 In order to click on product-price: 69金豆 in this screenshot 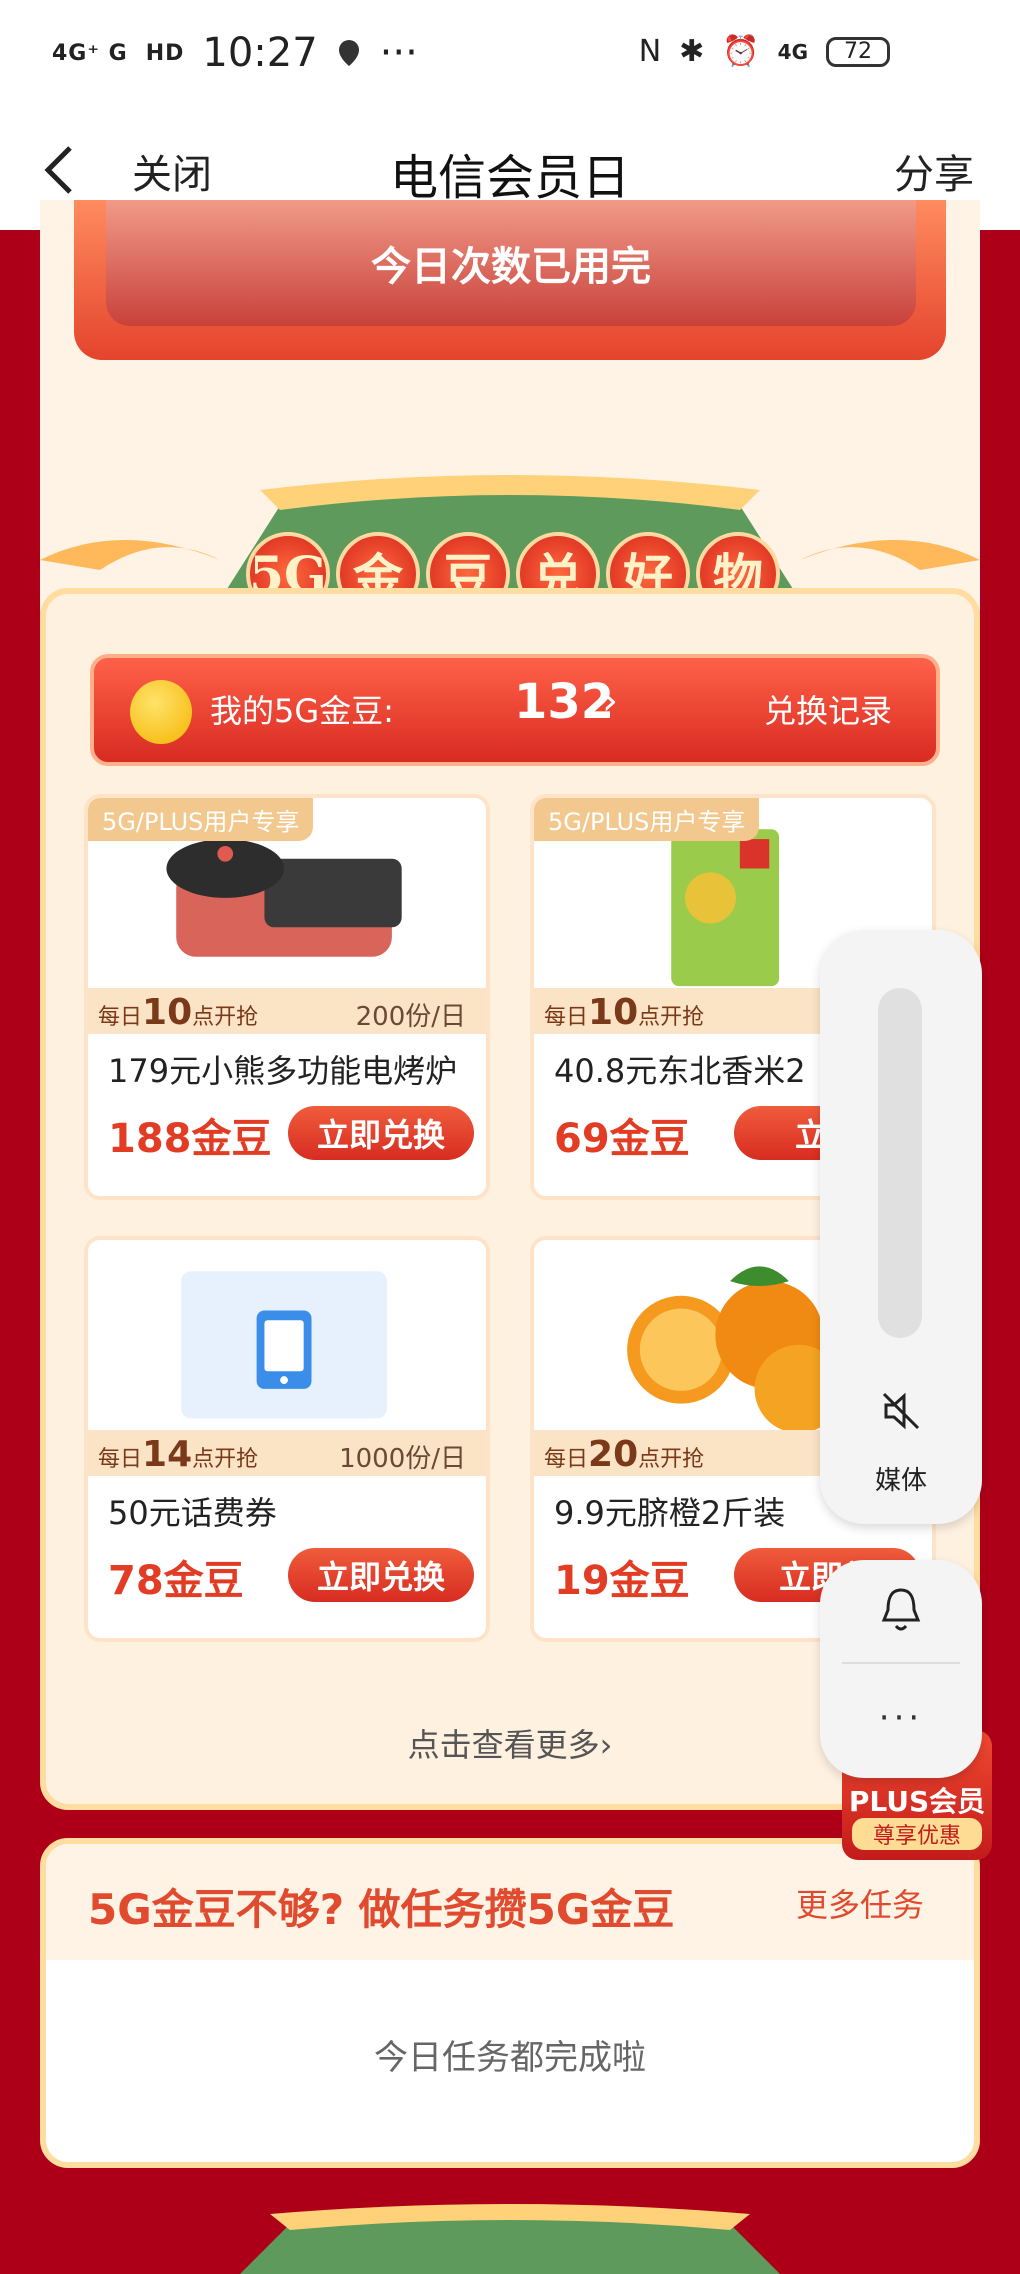, I will do `click(622, 1139)`.